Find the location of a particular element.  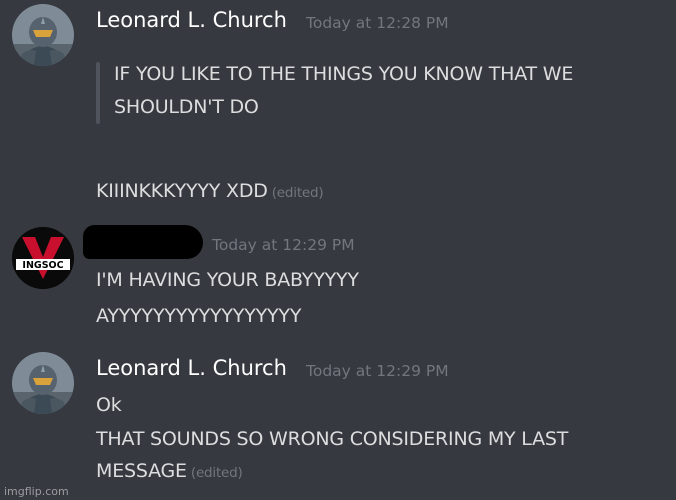

message-text: KIIINKKKYYYY XDD (edited) is located at coordinates (210, 191).